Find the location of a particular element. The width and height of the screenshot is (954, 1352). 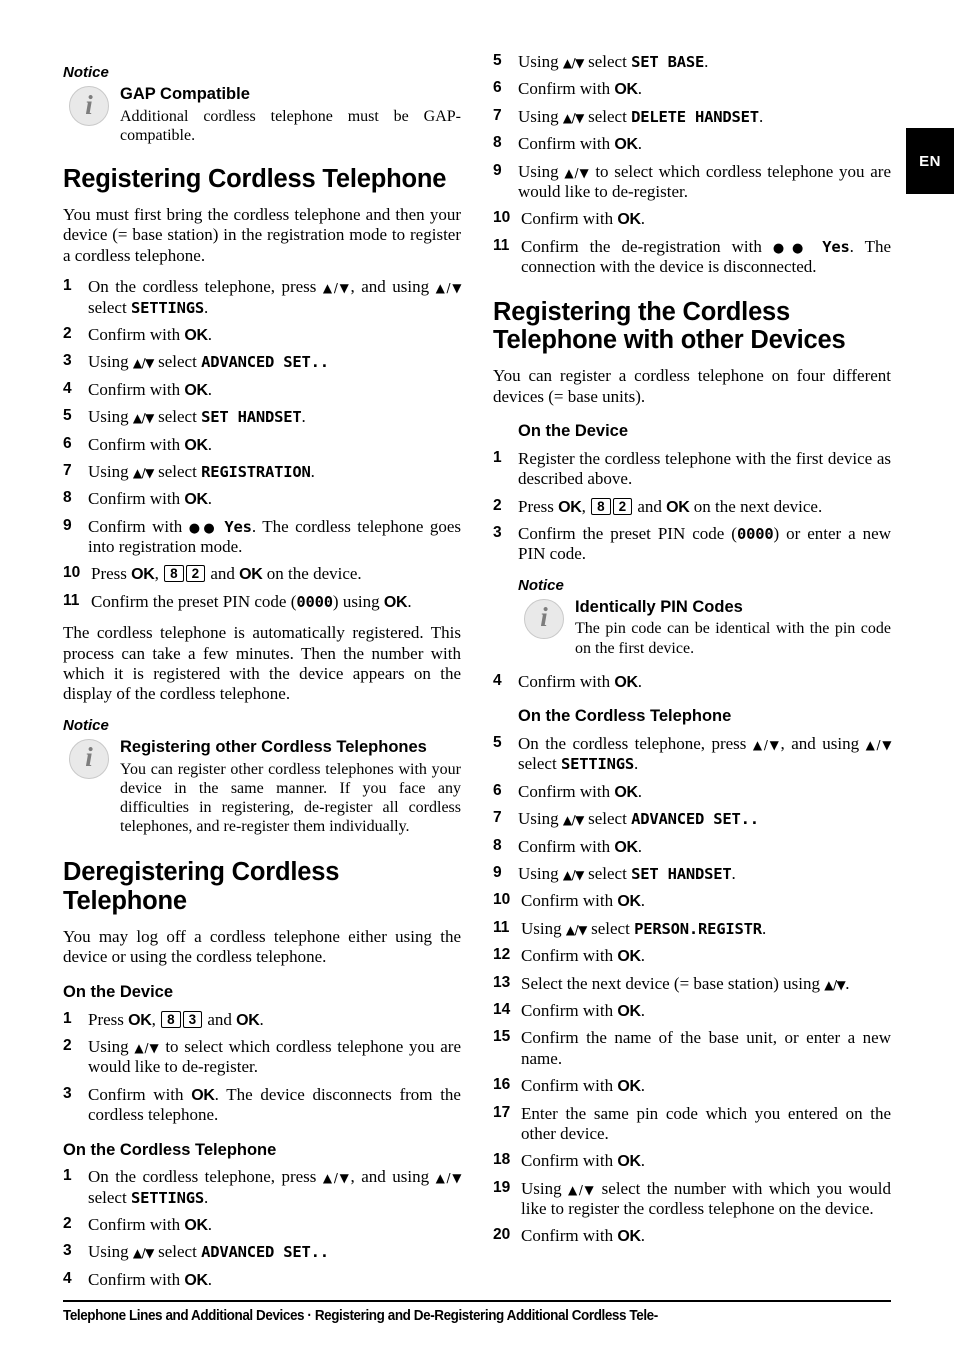

step-item: 6 Confirm with OK. is located at coordinates (567, 89).